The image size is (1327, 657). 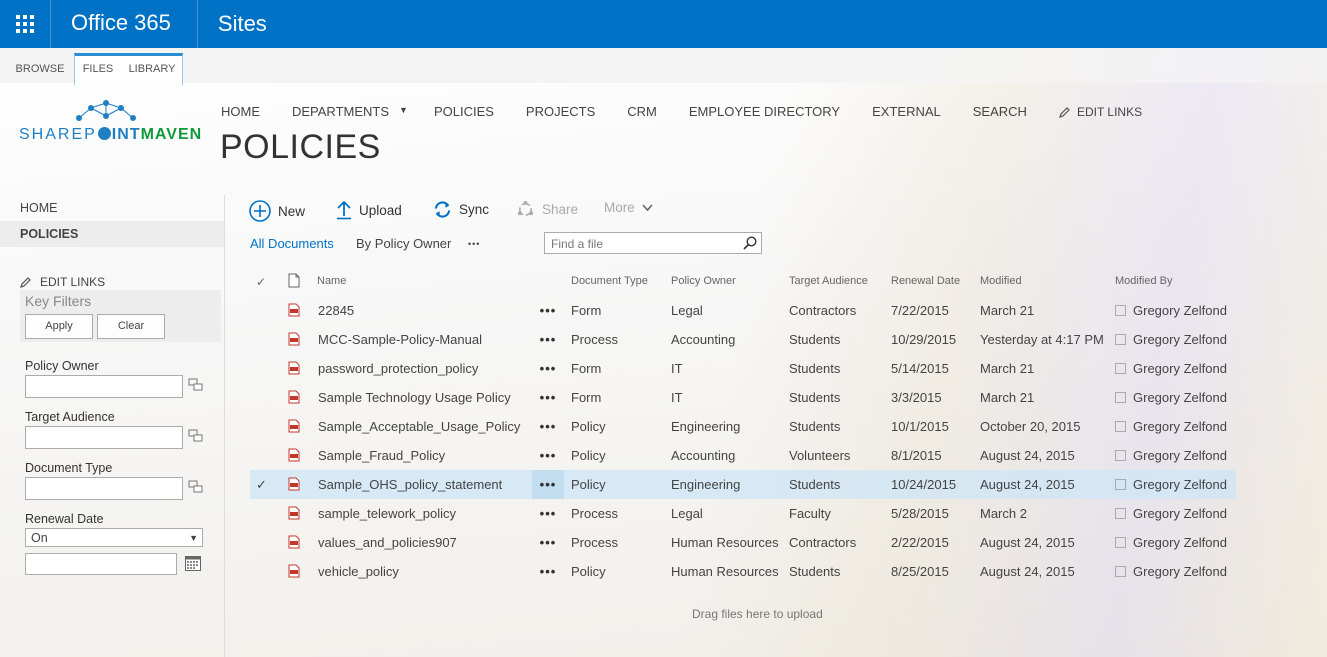 What do you see at coordinates (703, 281) in the screenshot?
I see `col-header-policy-owner: Policy Owner` at bounding box center [703, 281].